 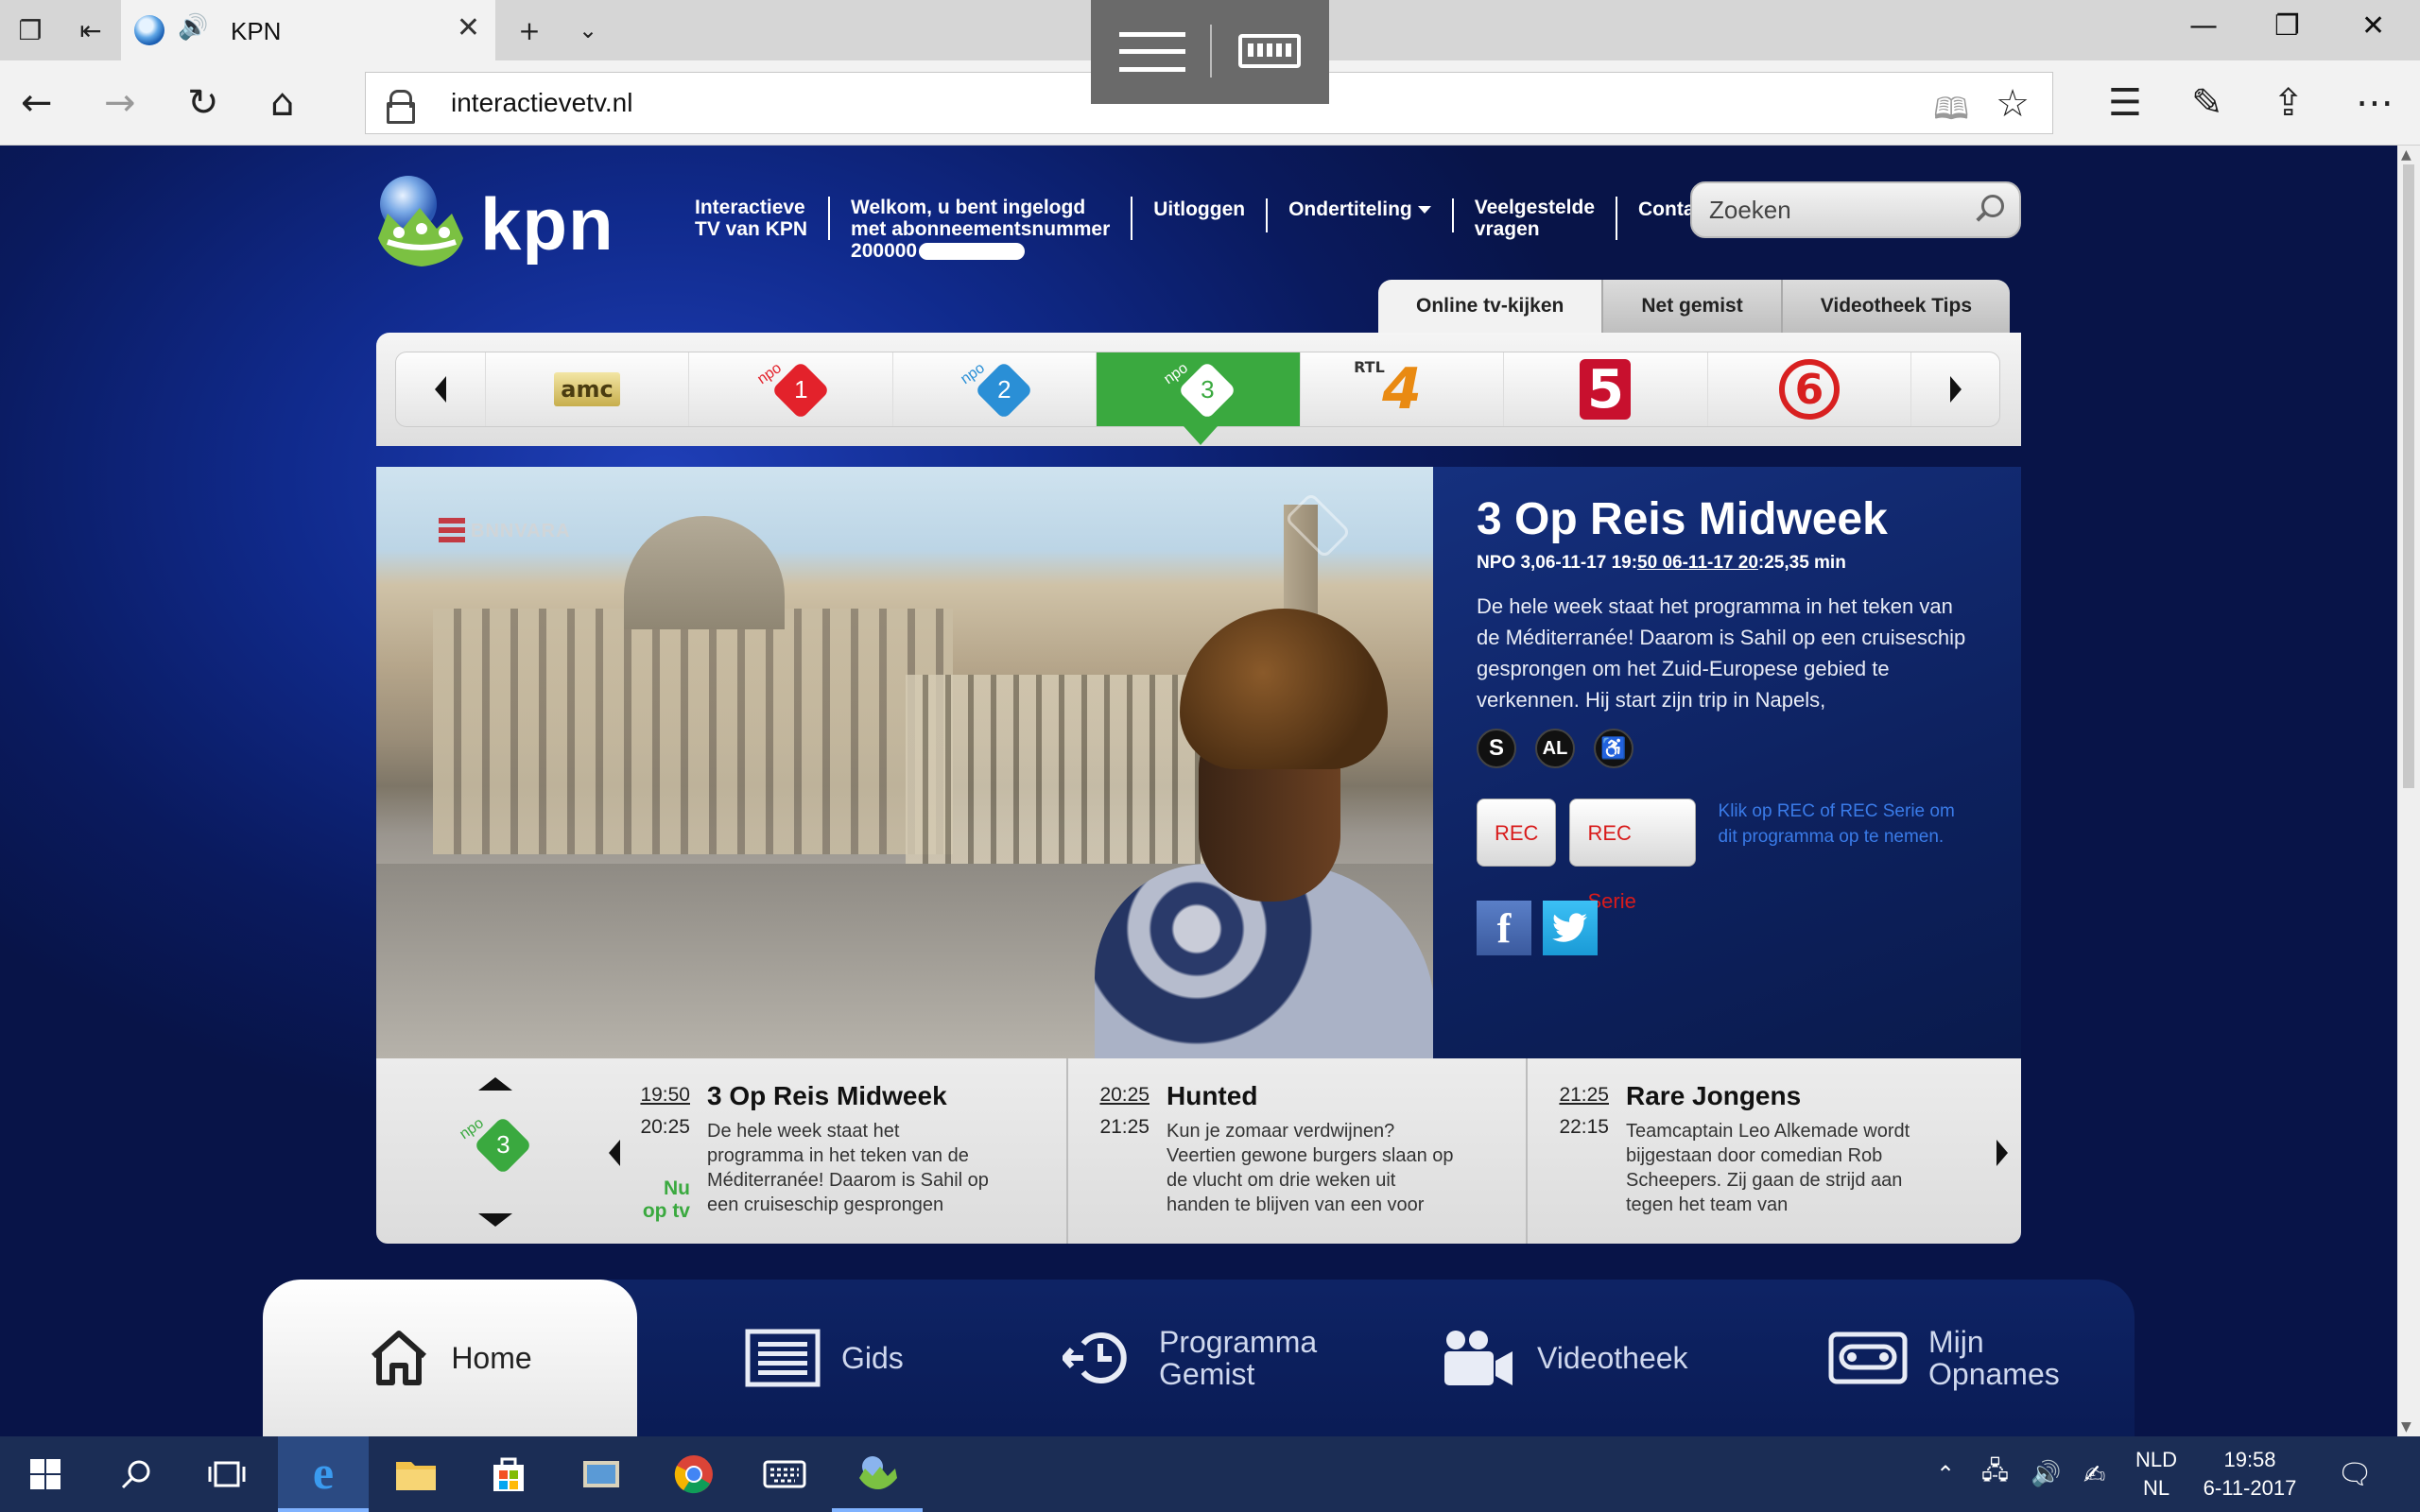 I want to click on store-icon, so click(x=508, y=1474).